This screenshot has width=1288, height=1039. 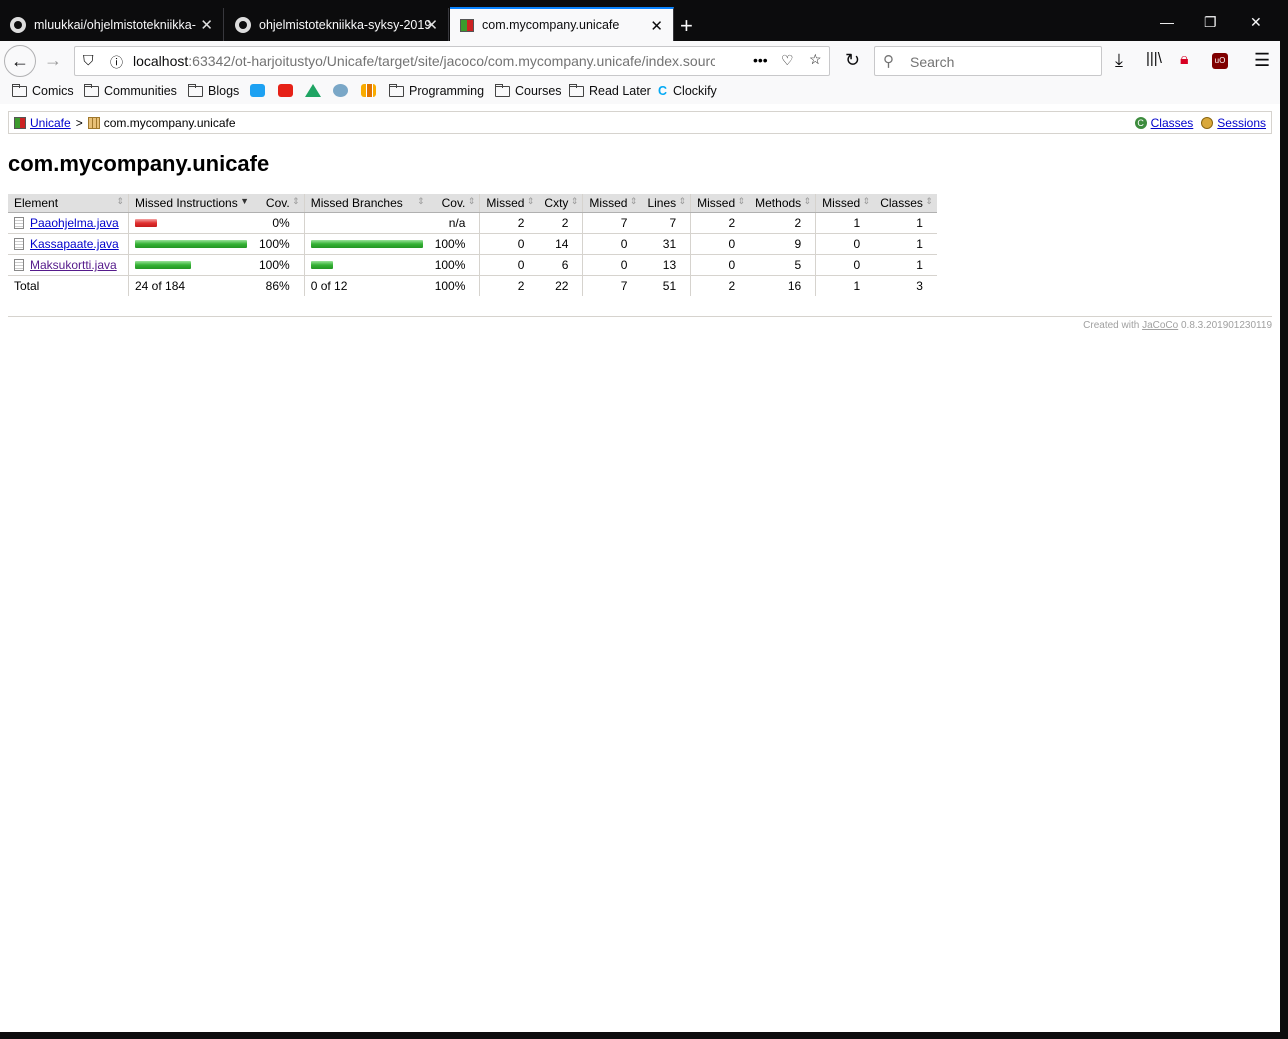 What do you see at coordinates (509, 203) in the screenshot?
I see `column-header-missed-cxty: Missed` at bounding box center [509, 203].